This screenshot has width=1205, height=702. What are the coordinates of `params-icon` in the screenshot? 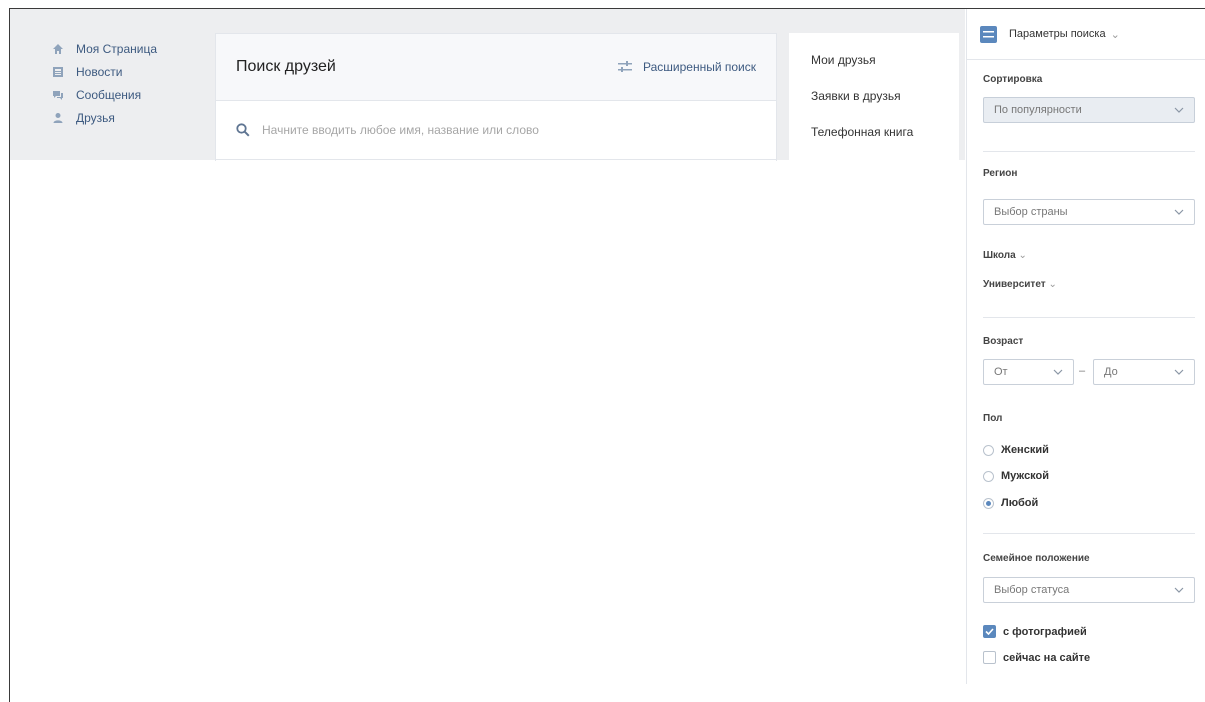 It's located at (988, 34).